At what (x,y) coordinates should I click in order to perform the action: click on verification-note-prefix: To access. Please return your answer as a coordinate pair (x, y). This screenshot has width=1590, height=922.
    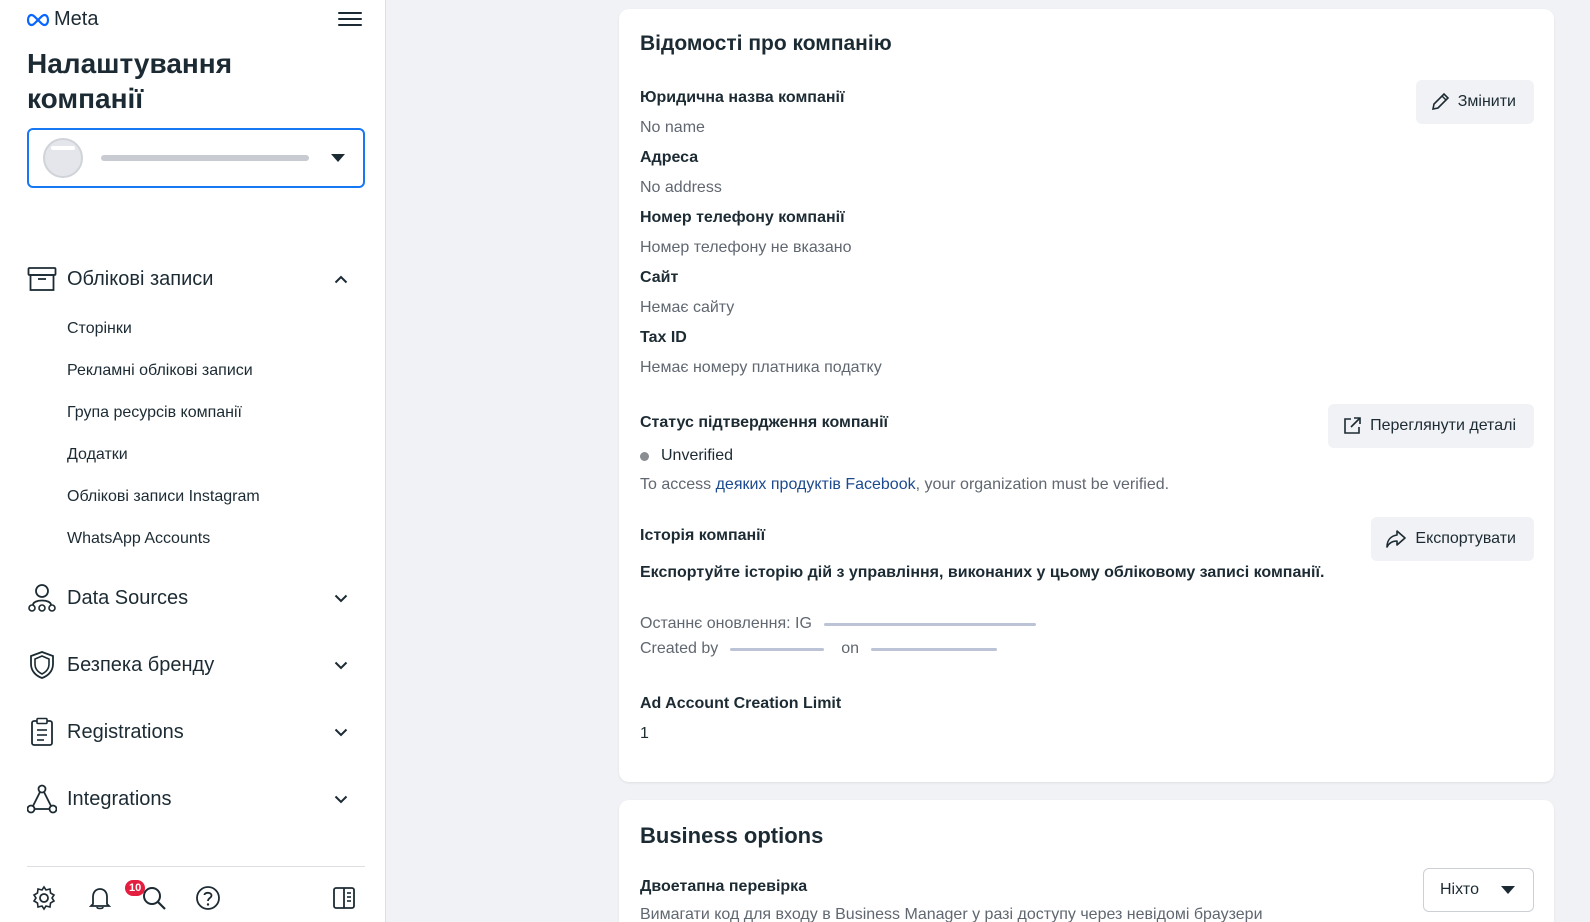
    Looking at the image, I should click on (678, 484).